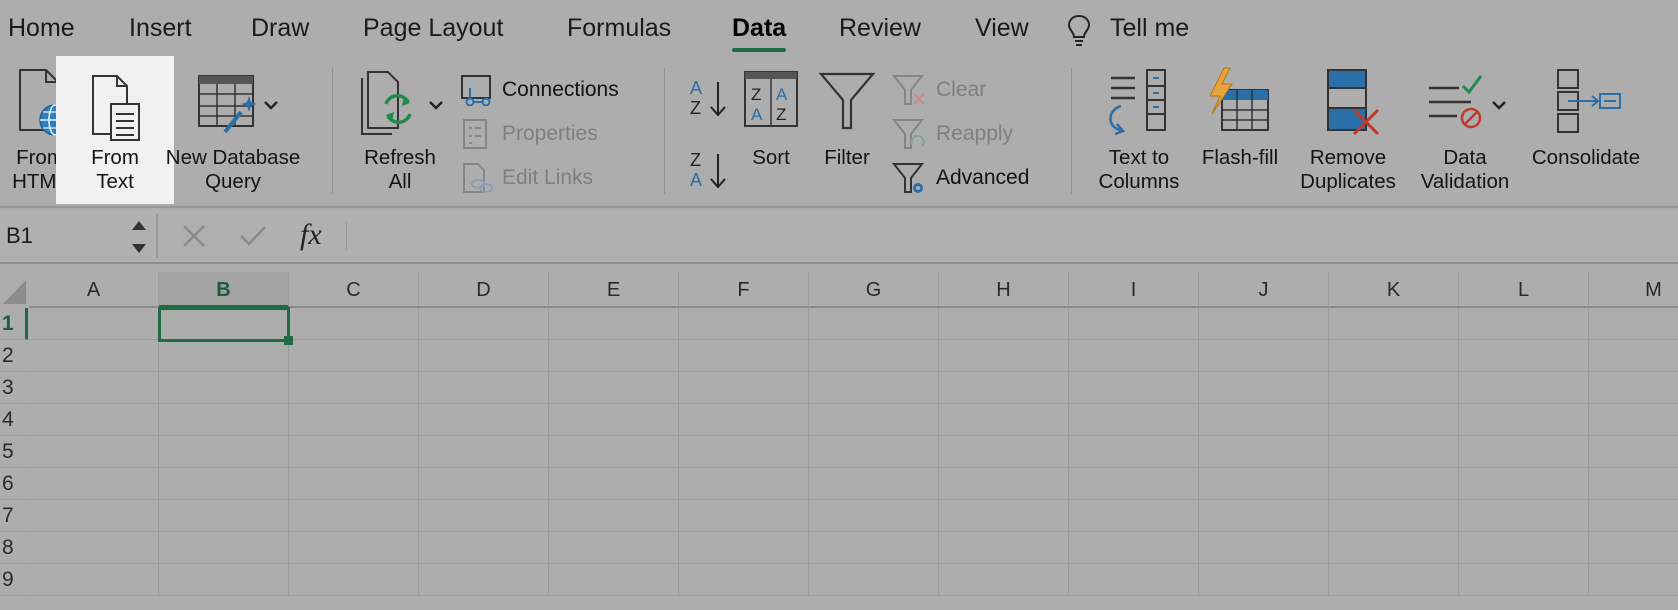  Describe the element at coordinates (553, 134) in the screenshot. I see `properties-button: Properties` at that location.